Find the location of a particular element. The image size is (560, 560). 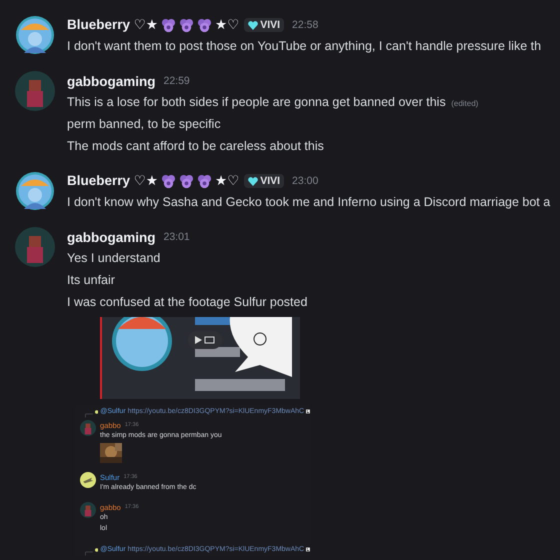

play-button is located at coordinates (205, 340).